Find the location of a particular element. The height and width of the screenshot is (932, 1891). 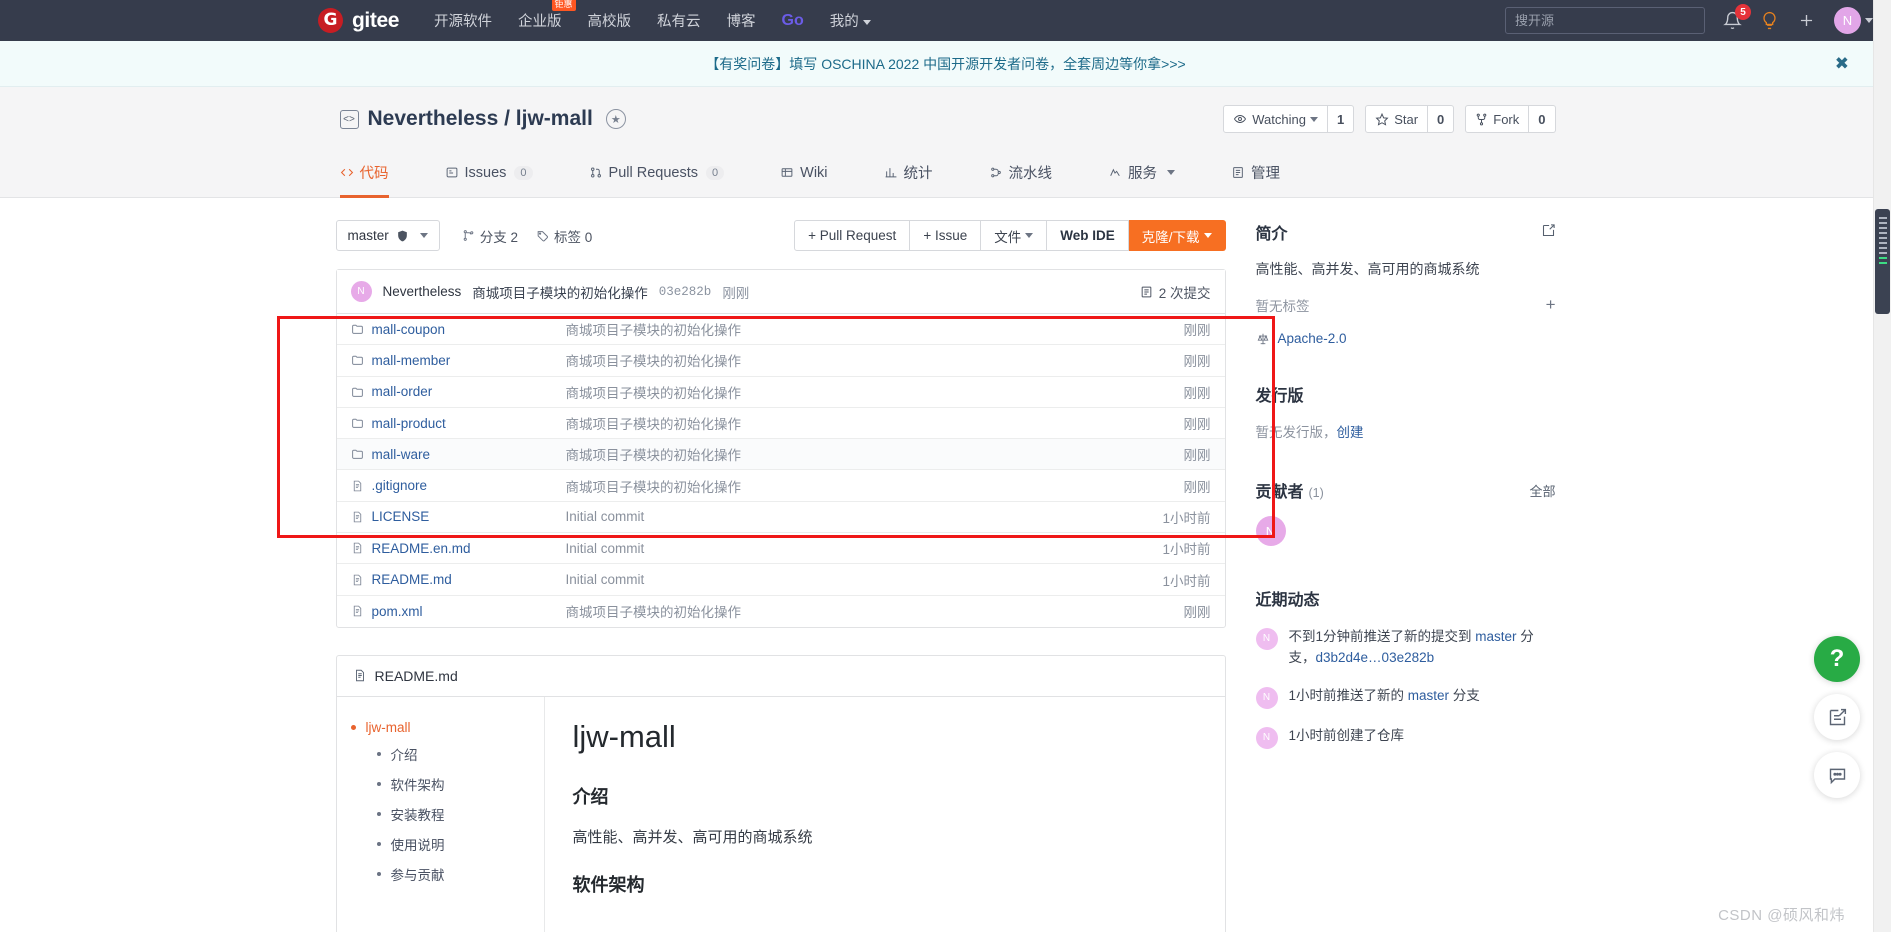

file-name: mall-order is located at coordinates (402, 392).